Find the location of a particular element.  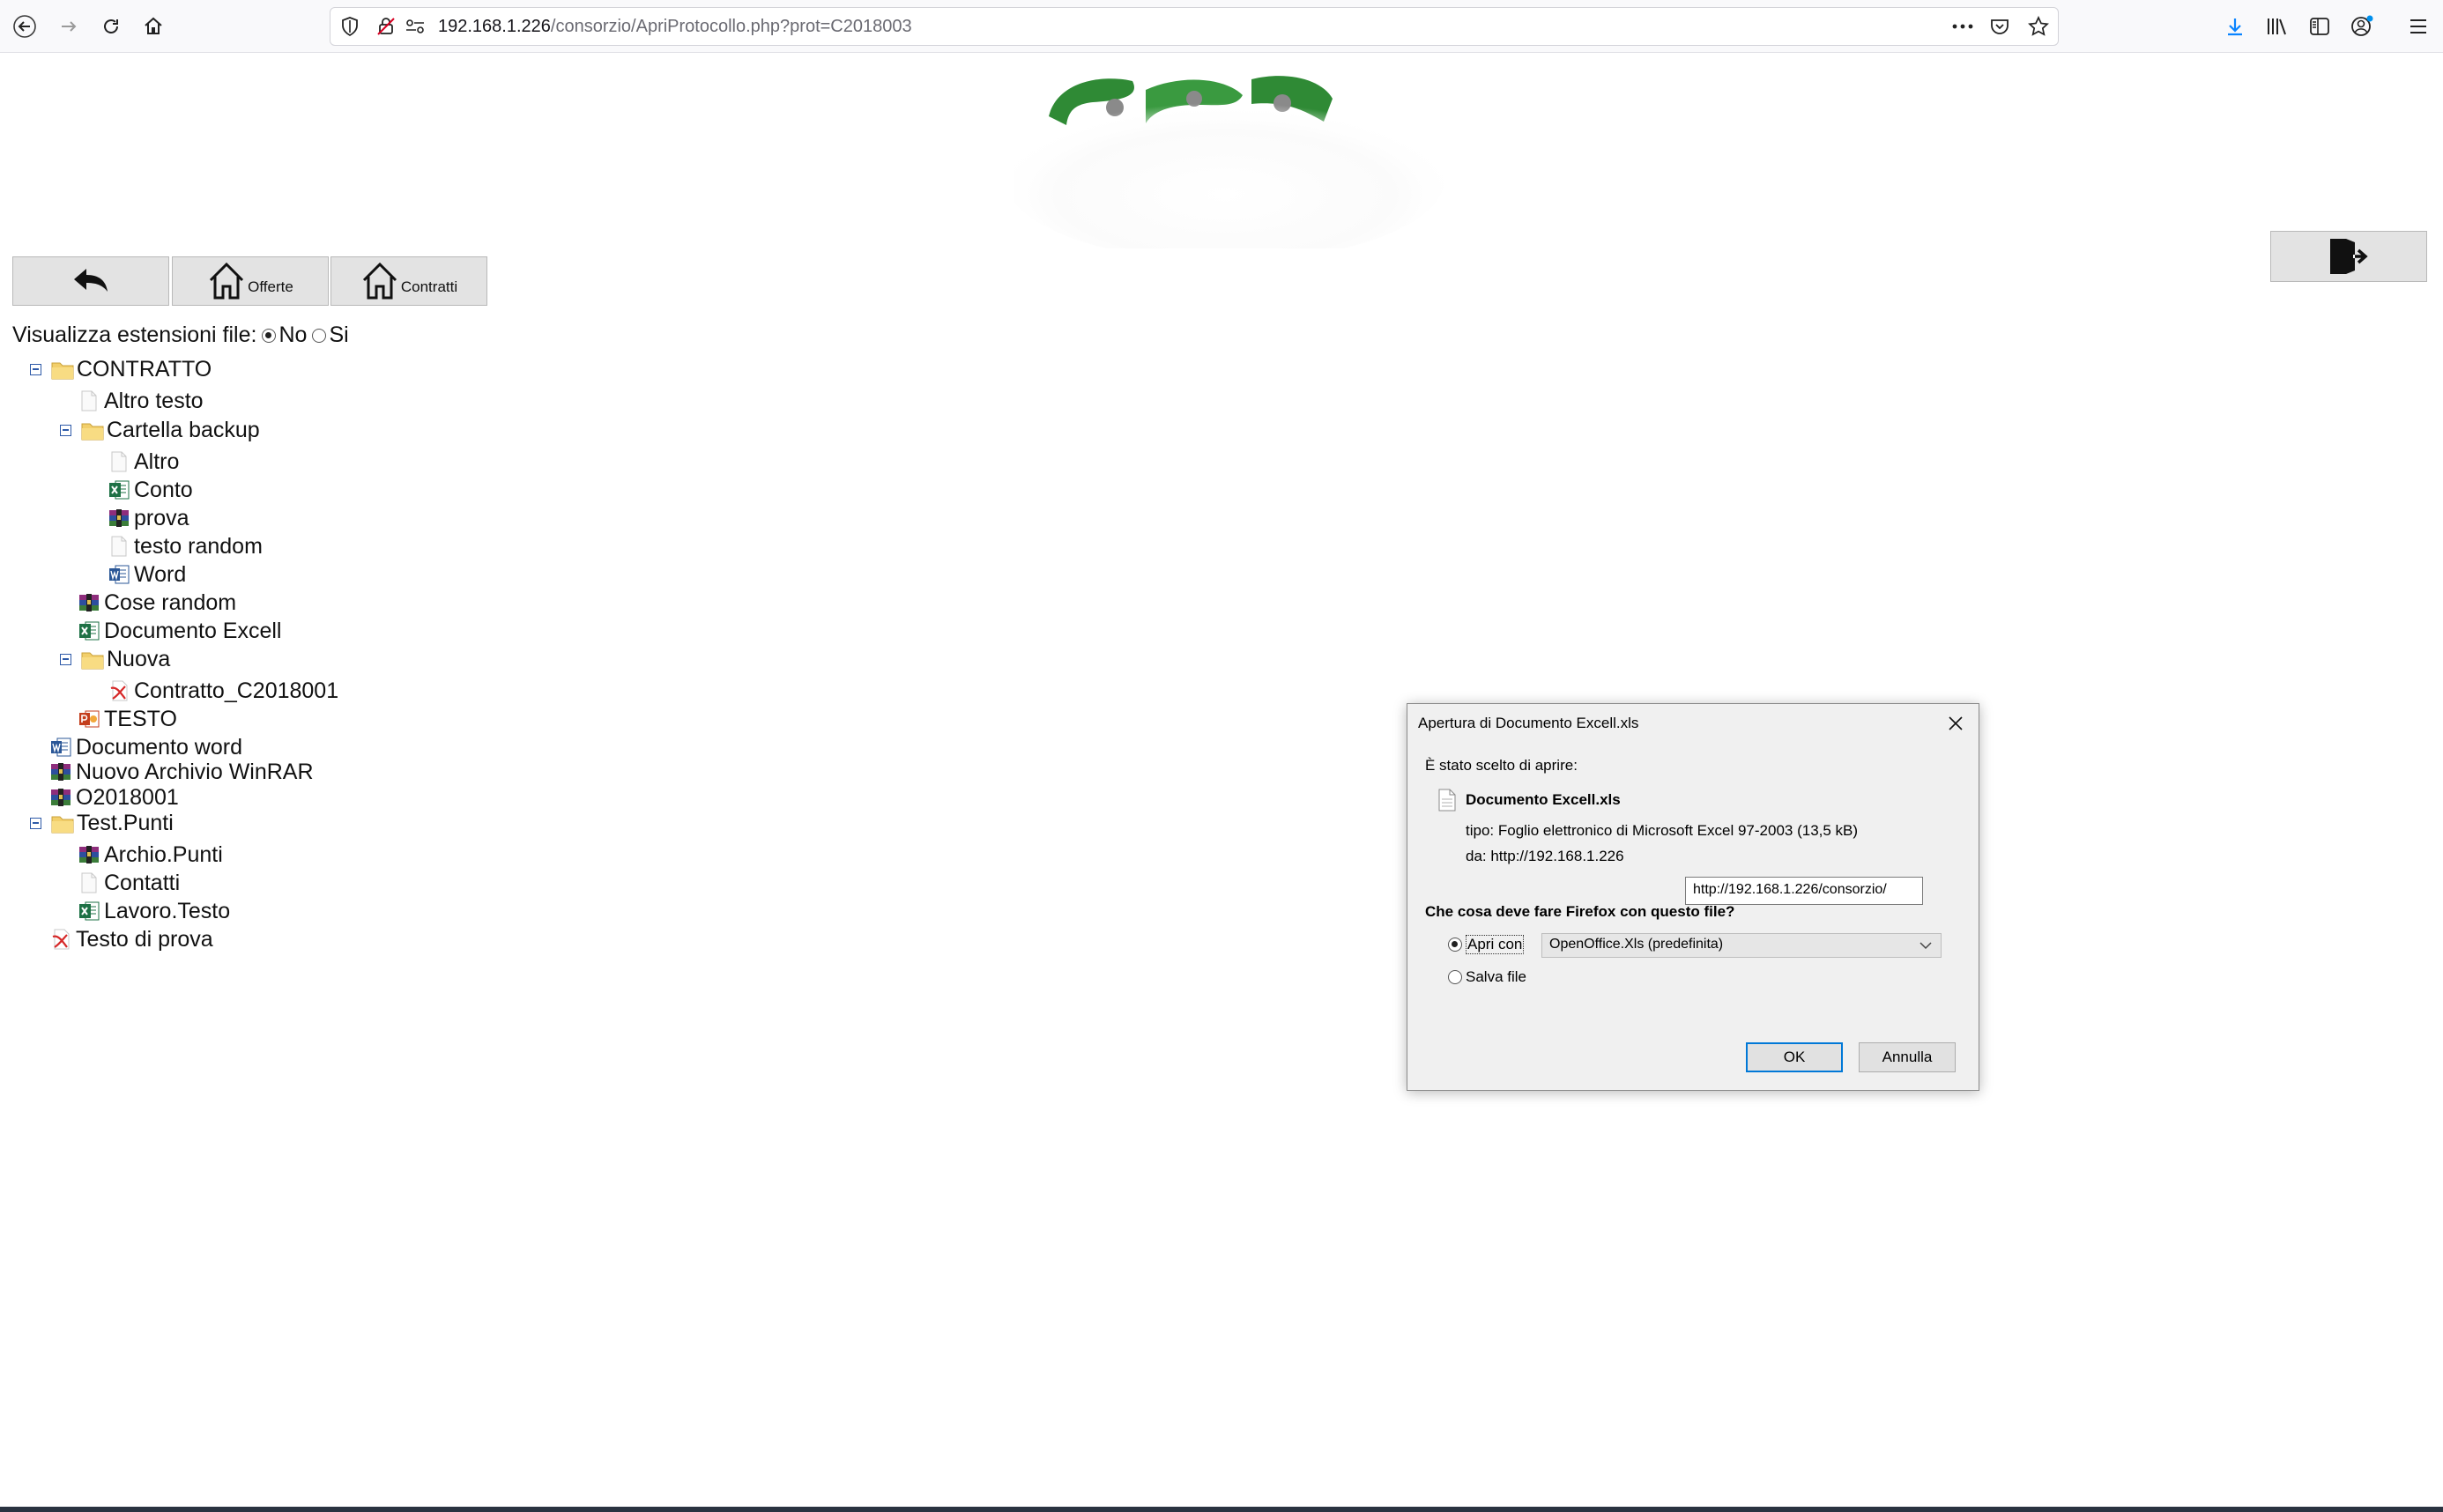

contratti-label: Contratti is located at coordinates (429, 286).